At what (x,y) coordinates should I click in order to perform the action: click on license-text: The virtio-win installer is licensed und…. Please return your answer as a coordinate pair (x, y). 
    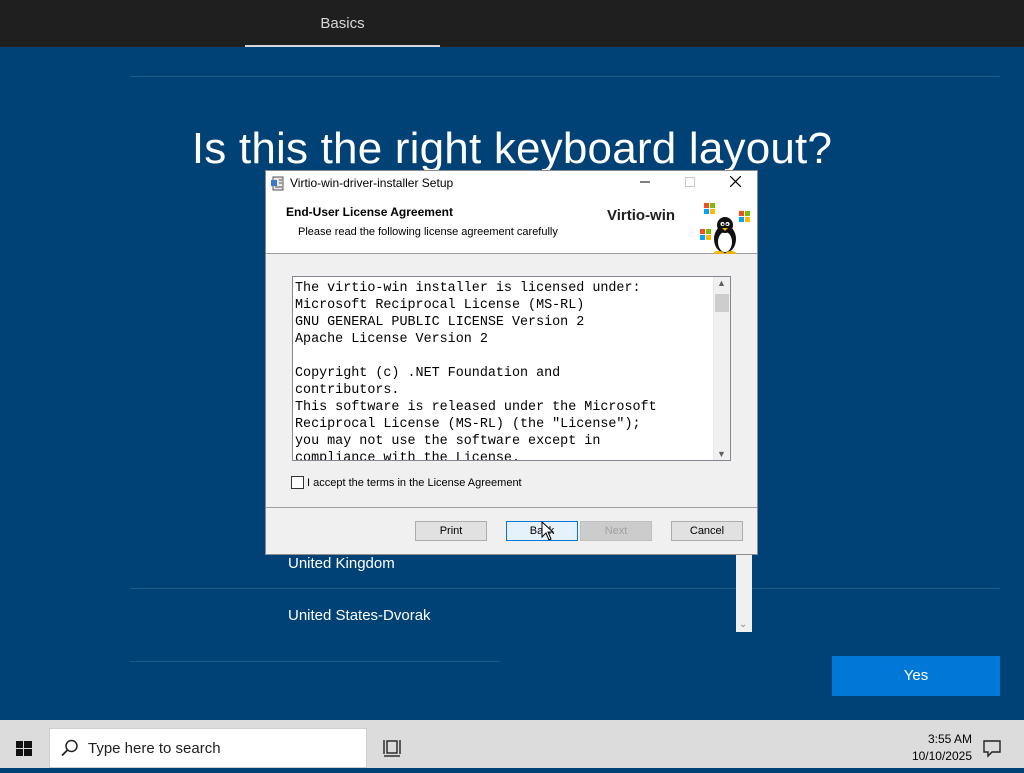
    Looking at the image, I should click on (476, 371).